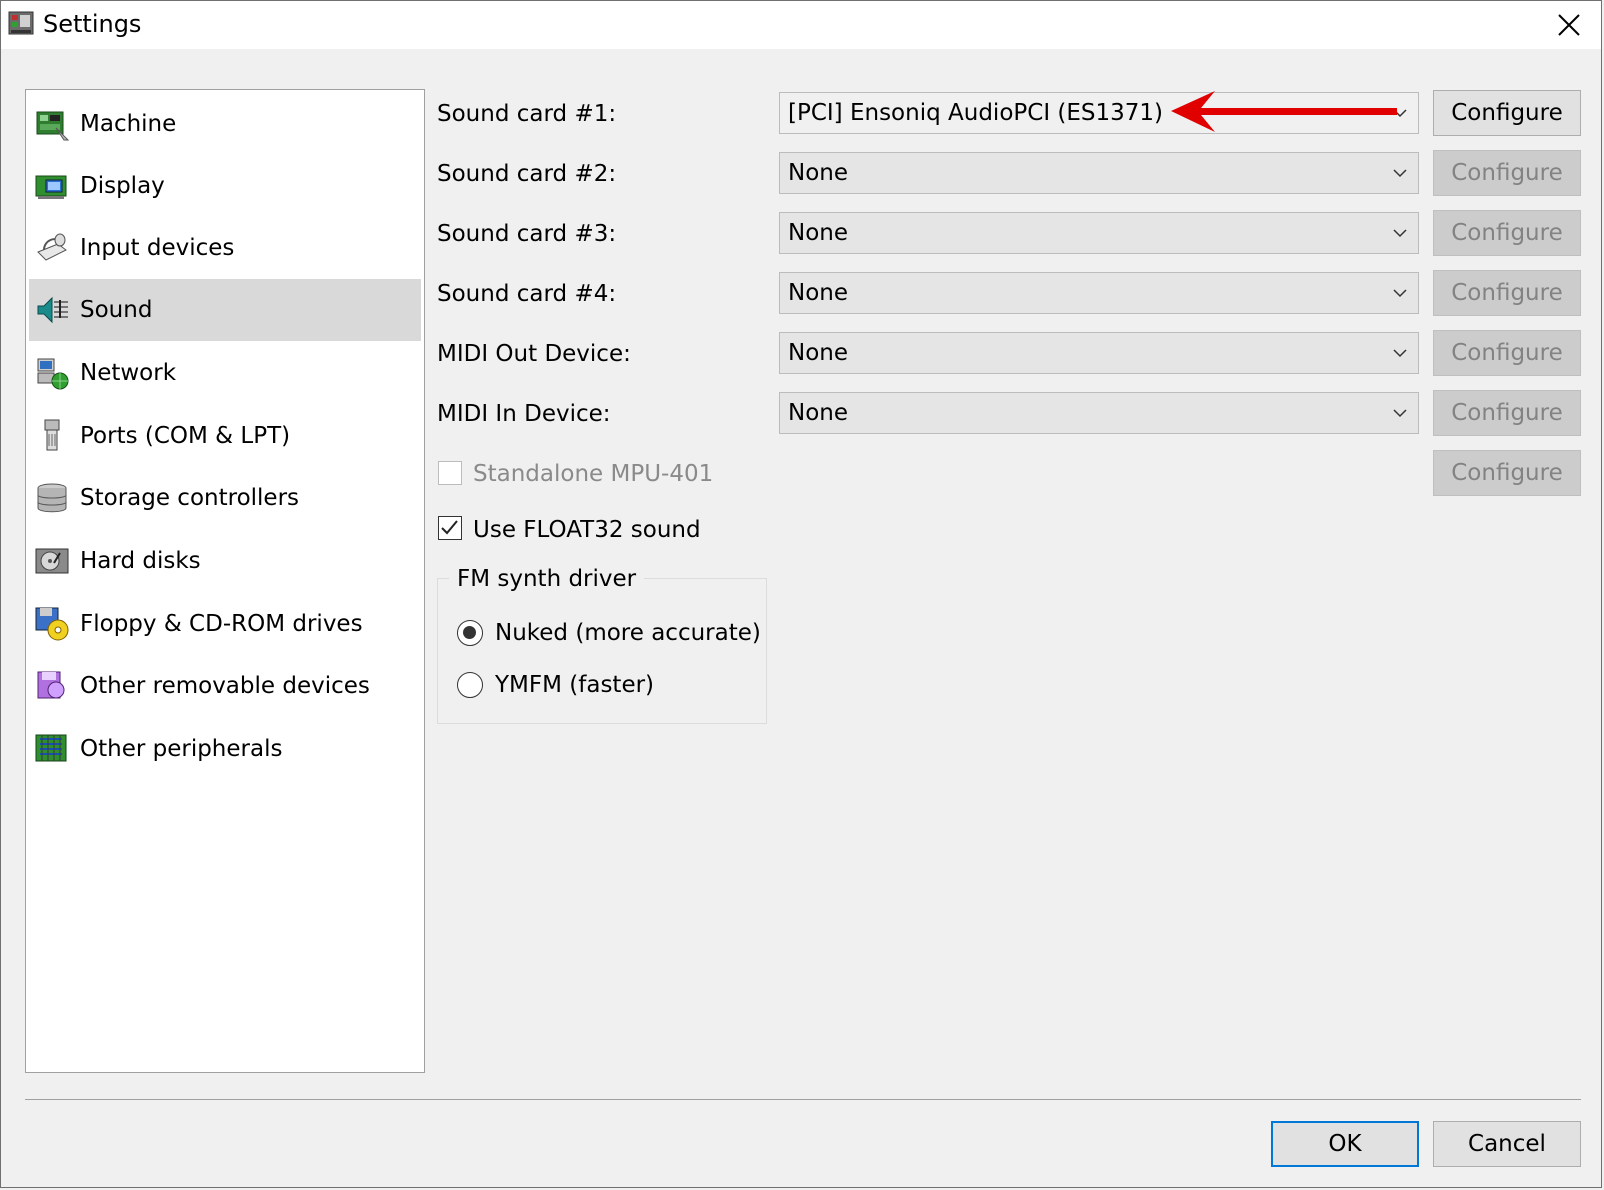  What do you see at coordinates (1507, 293) in the screenshot?
I see `sound-card-4-configure-button: Configure` at bounding box center [1507, 293].